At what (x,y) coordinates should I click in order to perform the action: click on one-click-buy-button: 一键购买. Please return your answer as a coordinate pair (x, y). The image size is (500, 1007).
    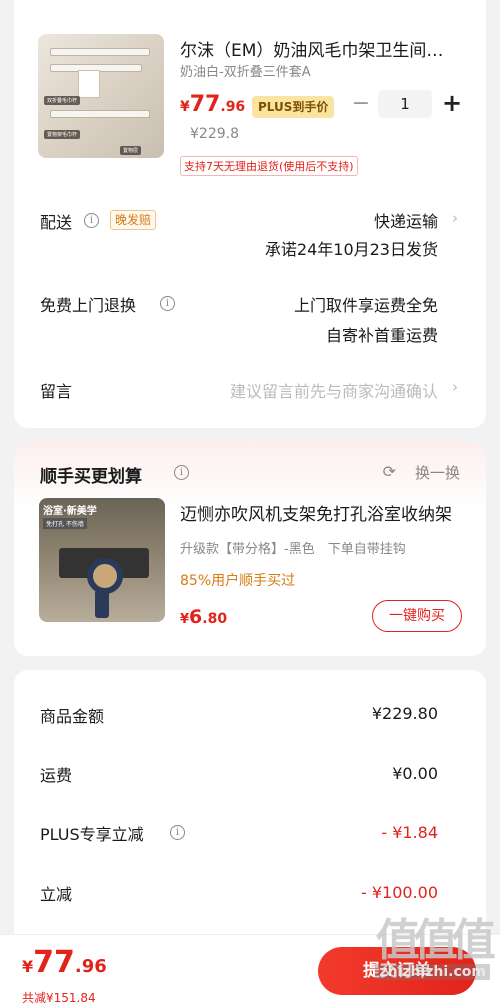
    Looking at the image, I should click on (417, 616).